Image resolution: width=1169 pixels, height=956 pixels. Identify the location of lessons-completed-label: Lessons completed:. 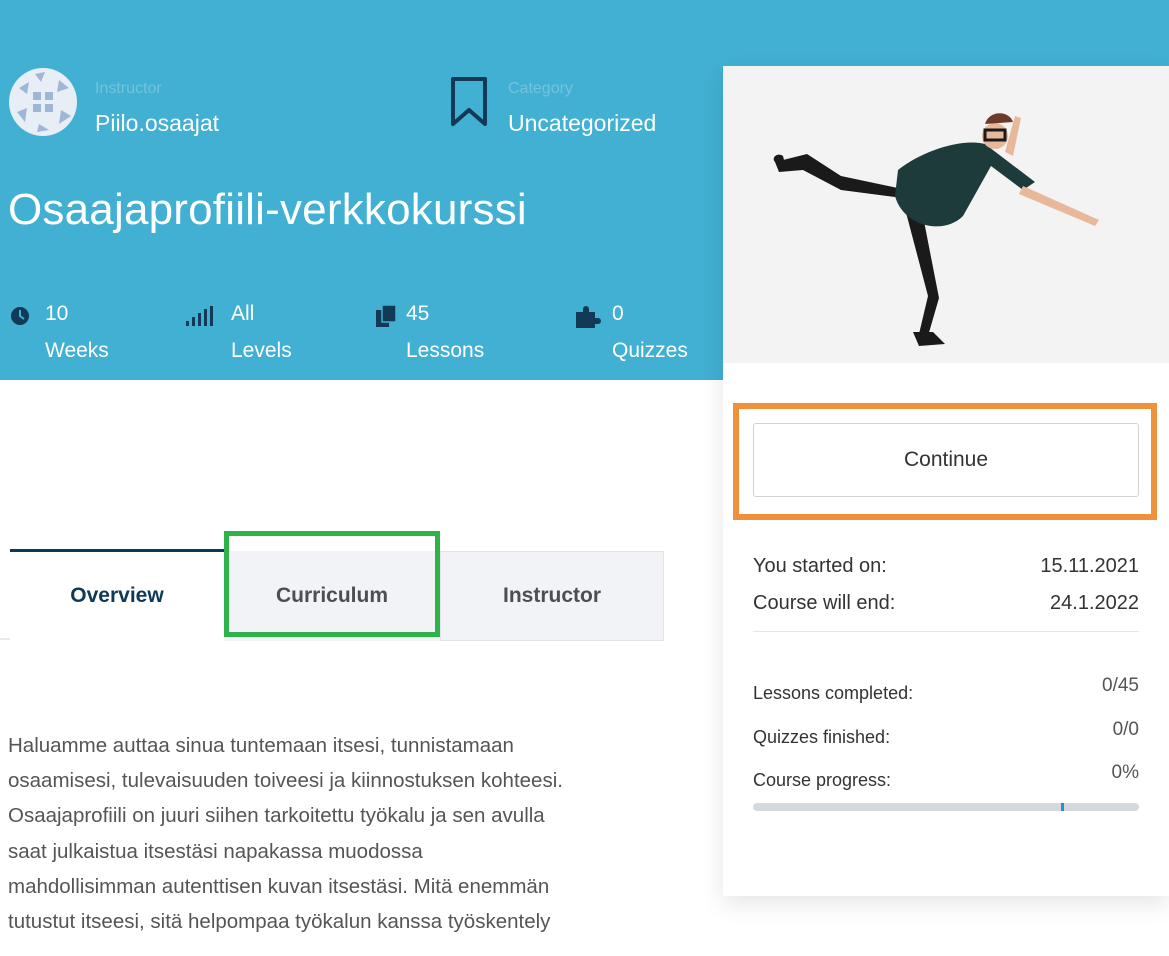
(833, 693).